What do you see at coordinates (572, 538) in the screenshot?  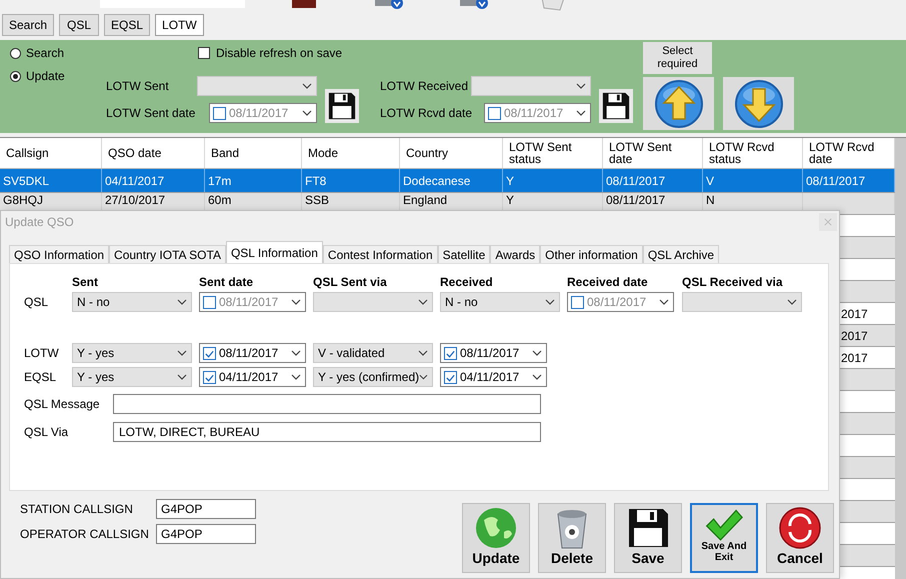 I see `action-button: Delete` at bounding box center [572, 538].